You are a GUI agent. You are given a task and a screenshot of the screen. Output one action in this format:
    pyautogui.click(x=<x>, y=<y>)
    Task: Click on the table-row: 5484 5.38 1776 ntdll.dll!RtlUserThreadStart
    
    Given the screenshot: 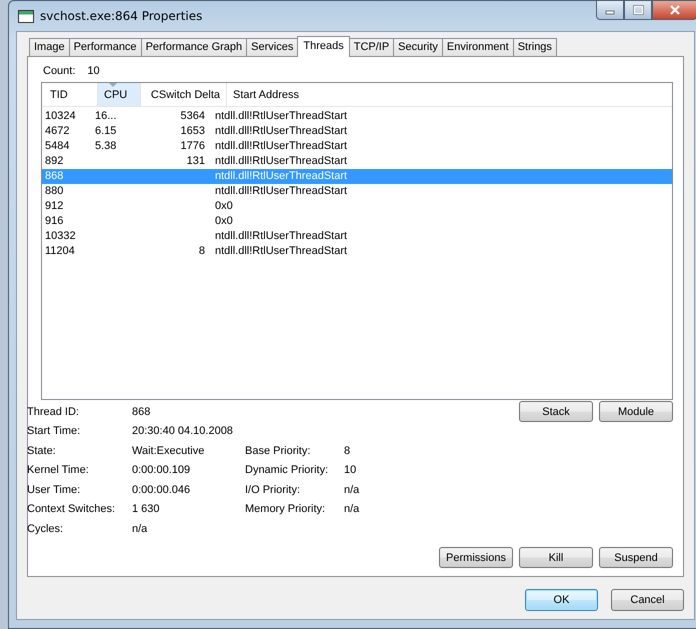 What is the action you would take?
    pyautogui.click(x=357, y=146)
    